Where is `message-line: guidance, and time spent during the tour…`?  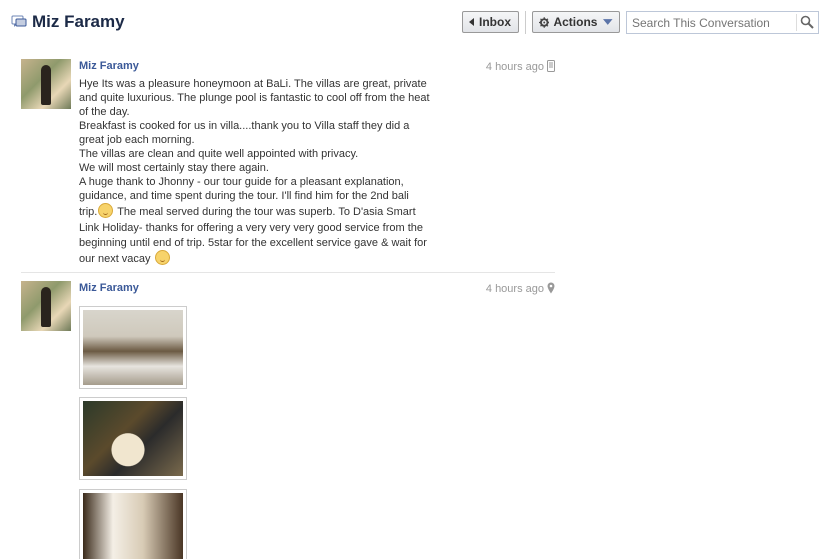
message-line: guidance, and time spent during the tour… is located at coordinates (244, 196).